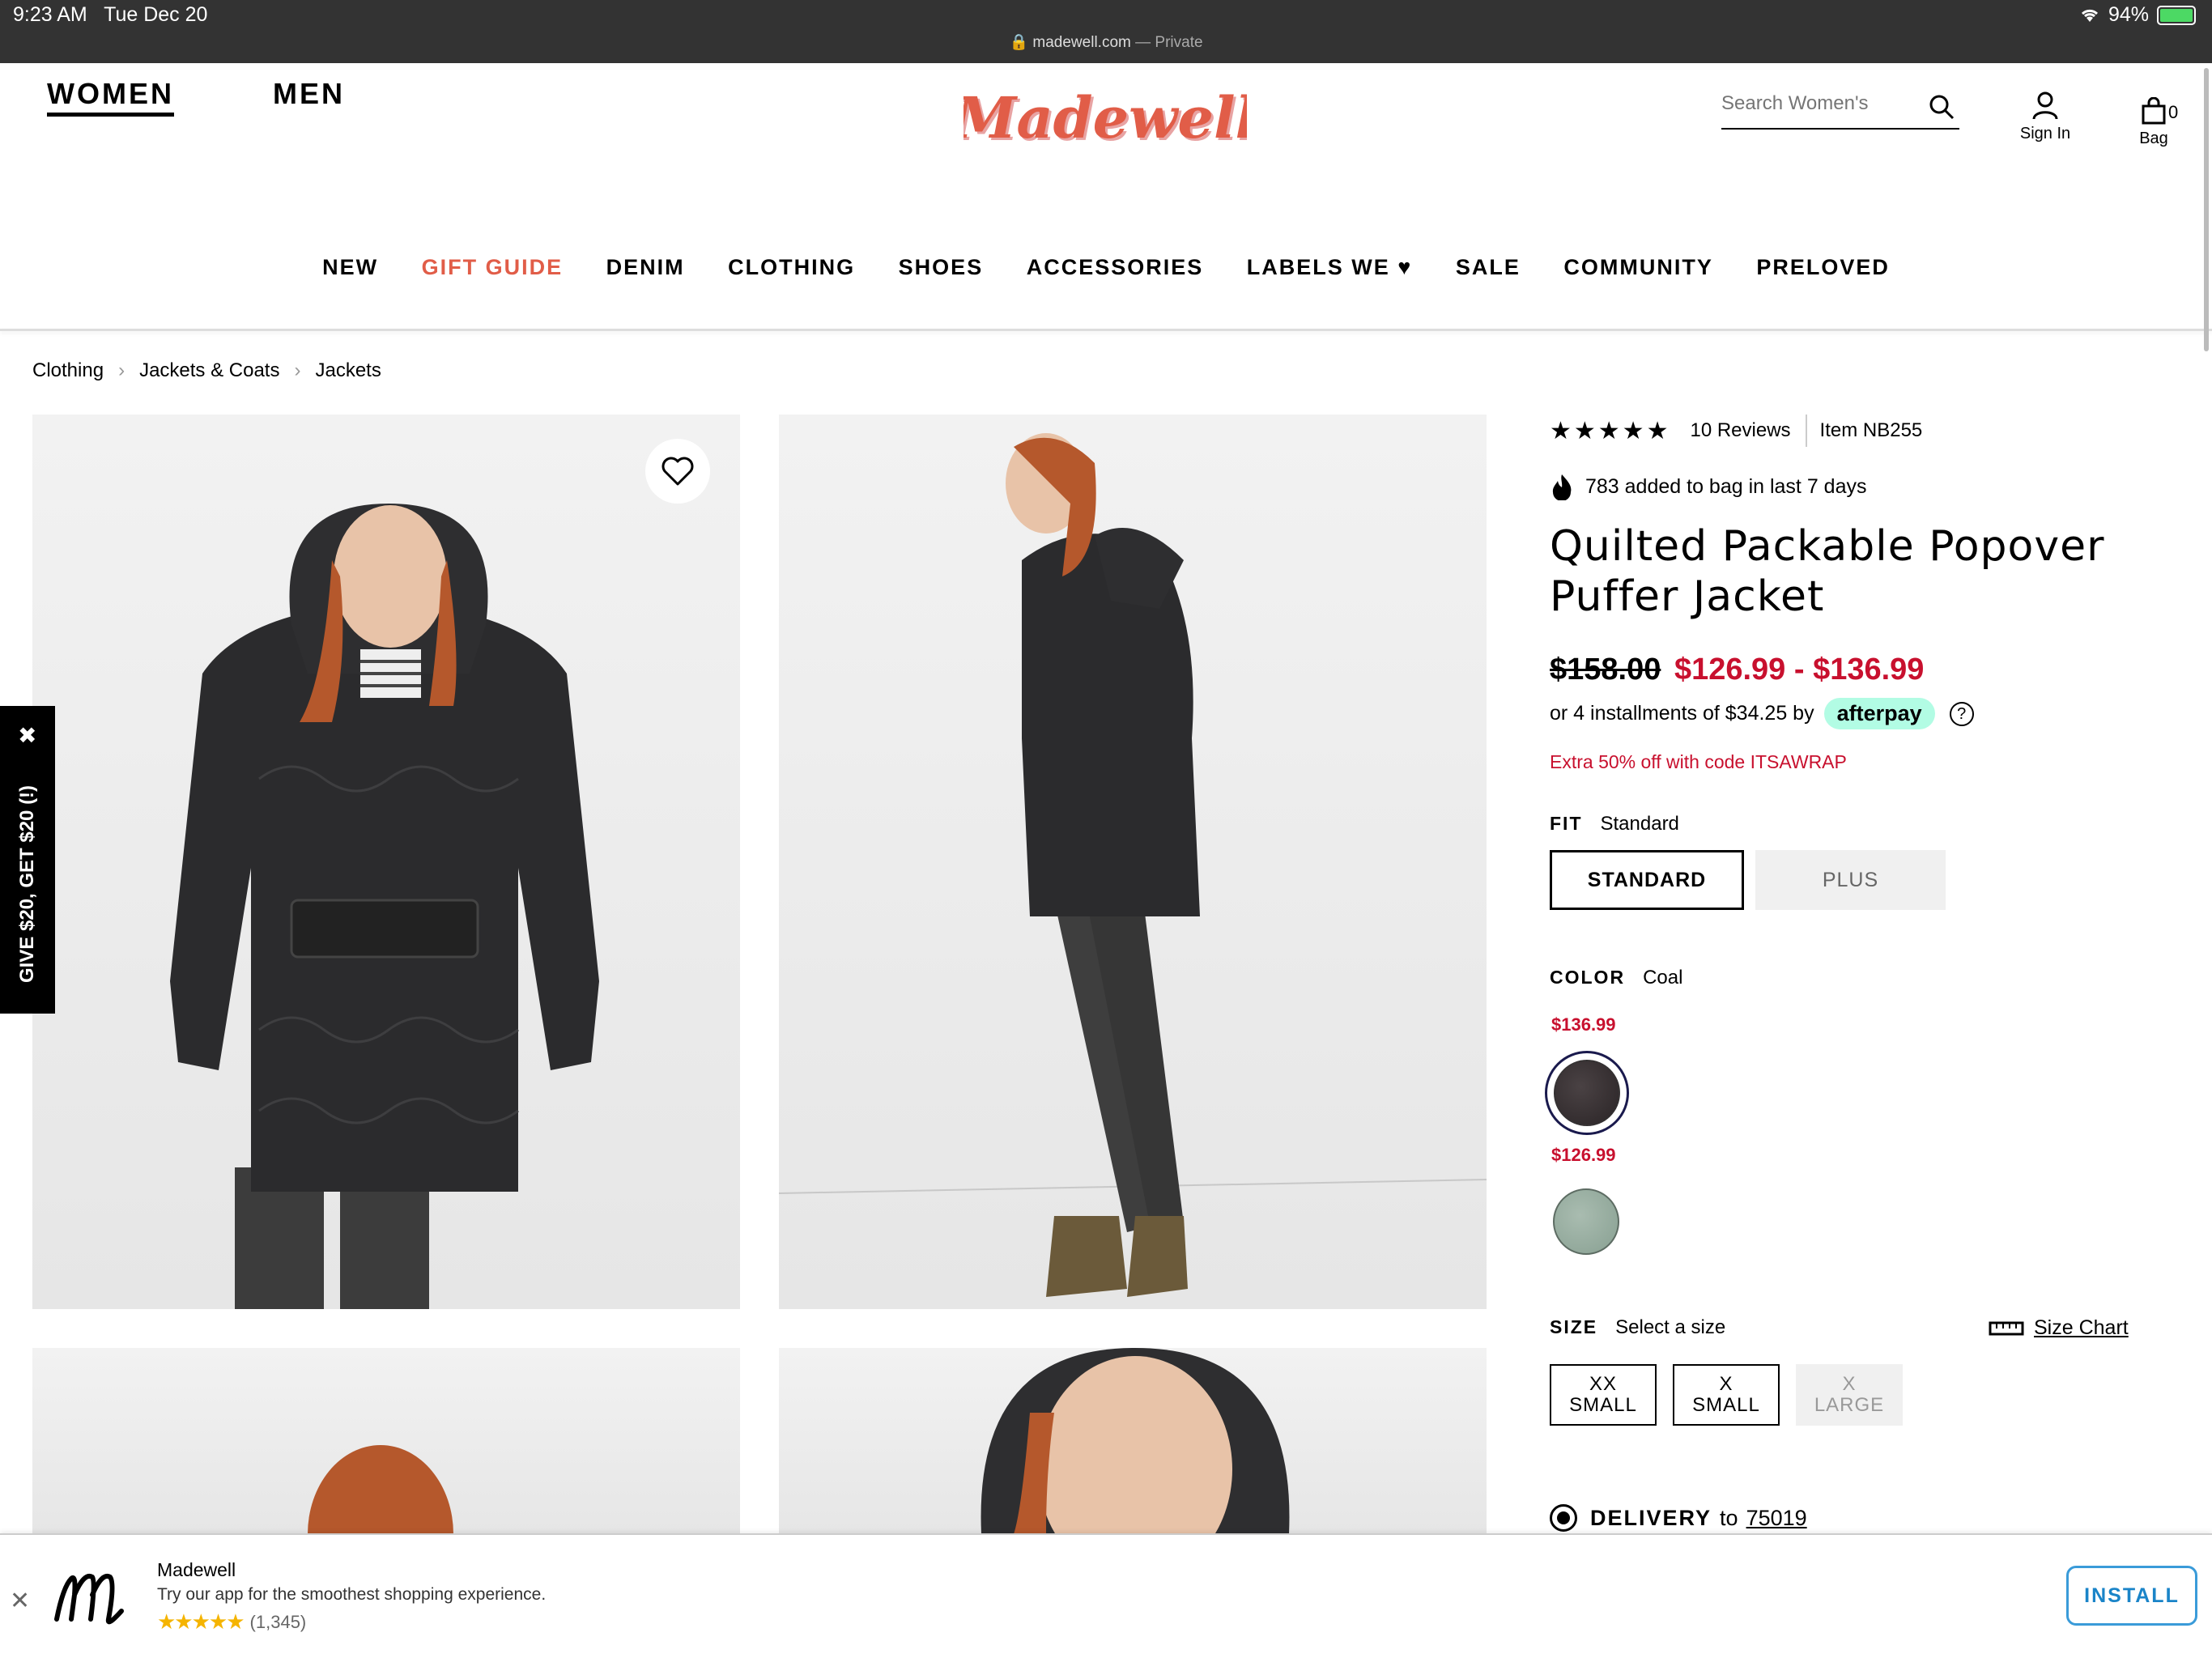 The image size is (2212, 1658). Describe the element at coordinates (1647, 880) in the screenshot. I see `fit-standard-button: STANDARD` at that location.